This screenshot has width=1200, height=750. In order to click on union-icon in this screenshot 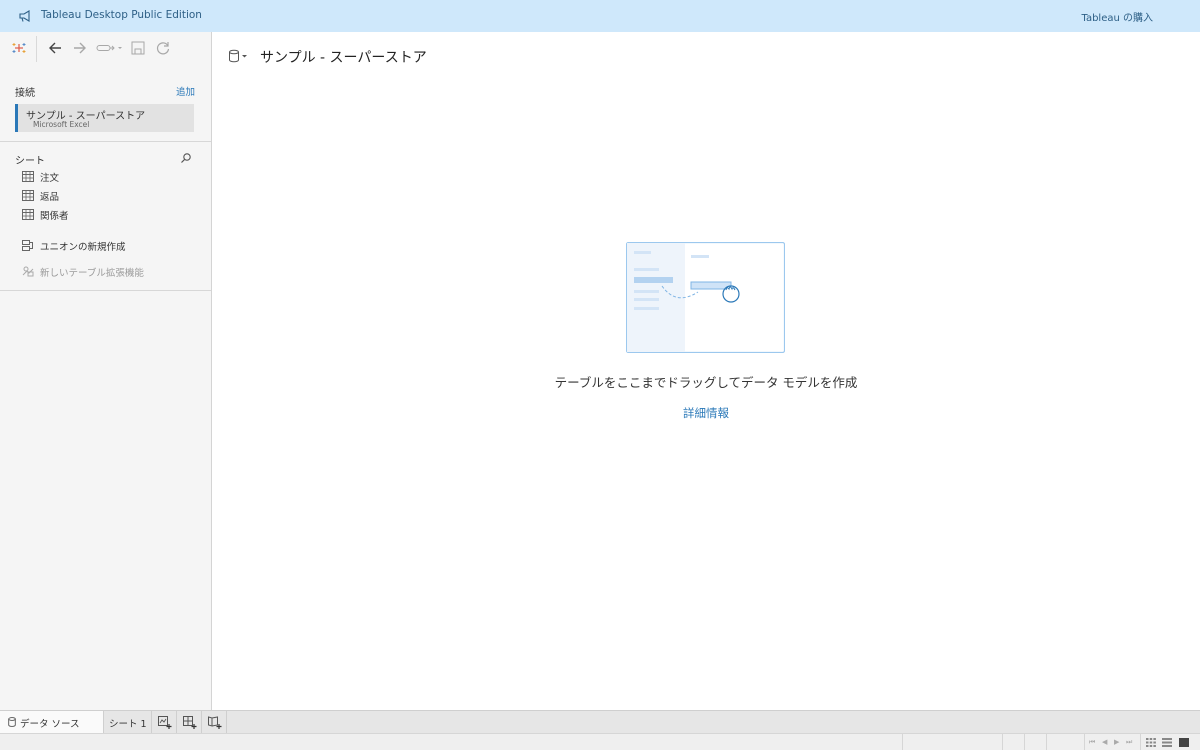, I will do `click(27, 245)`.